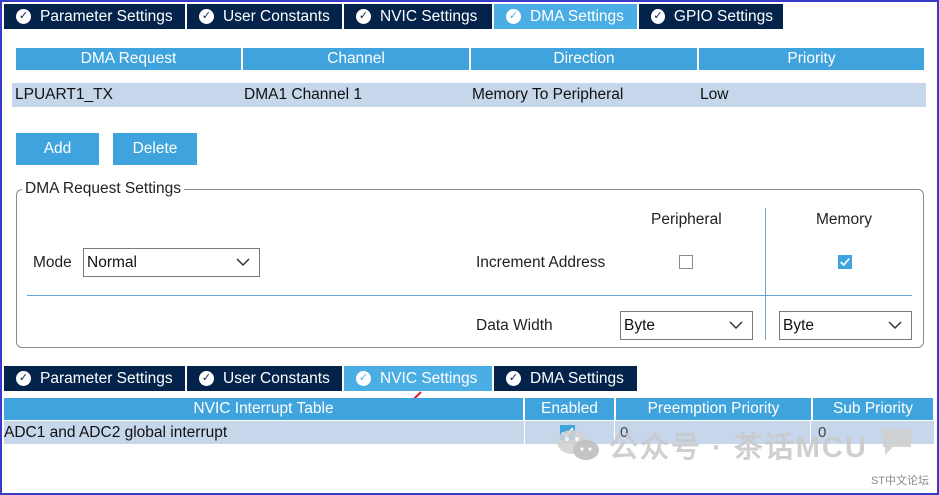 Image resolution: width=939 pixels, height=495 pixels. I want to click on data-width-label: Data Width, so click(514, 325).